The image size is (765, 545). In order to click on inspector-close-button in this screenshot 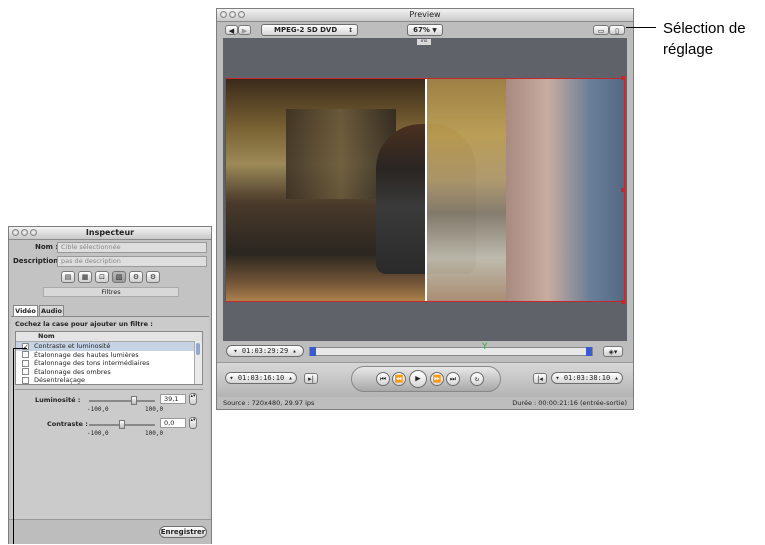, I will do `click(15, 232)`.